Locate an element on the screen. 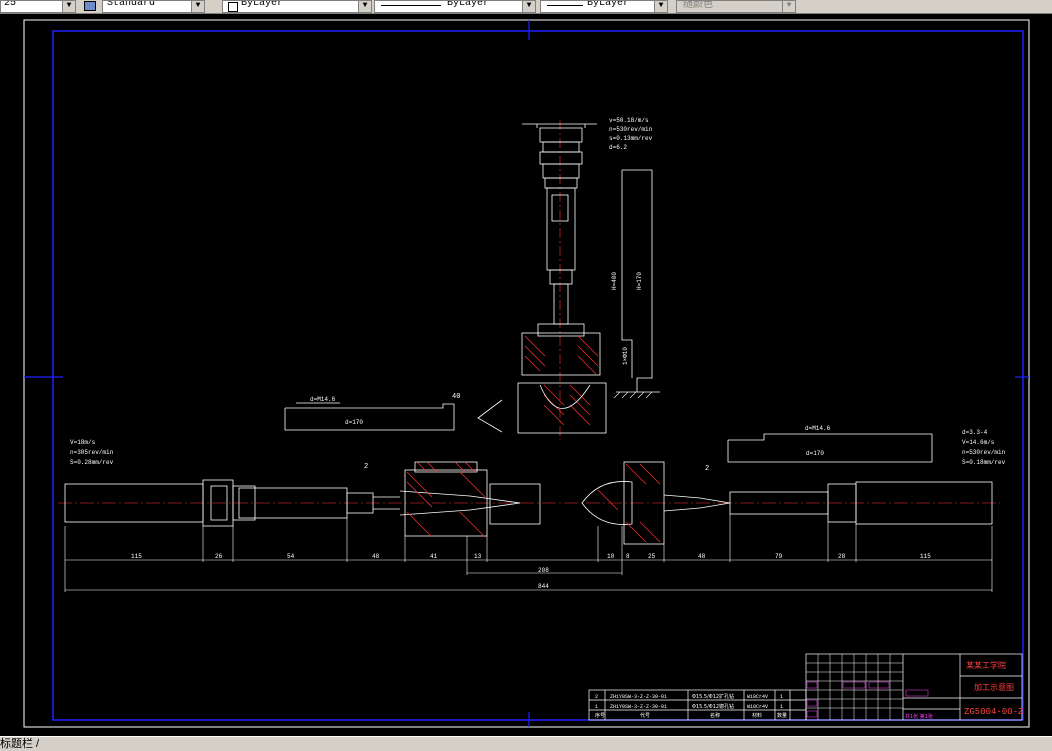 The width and height of the screenshot is (1052, 751). lineweight-preview is located at coordinates (565, 5).